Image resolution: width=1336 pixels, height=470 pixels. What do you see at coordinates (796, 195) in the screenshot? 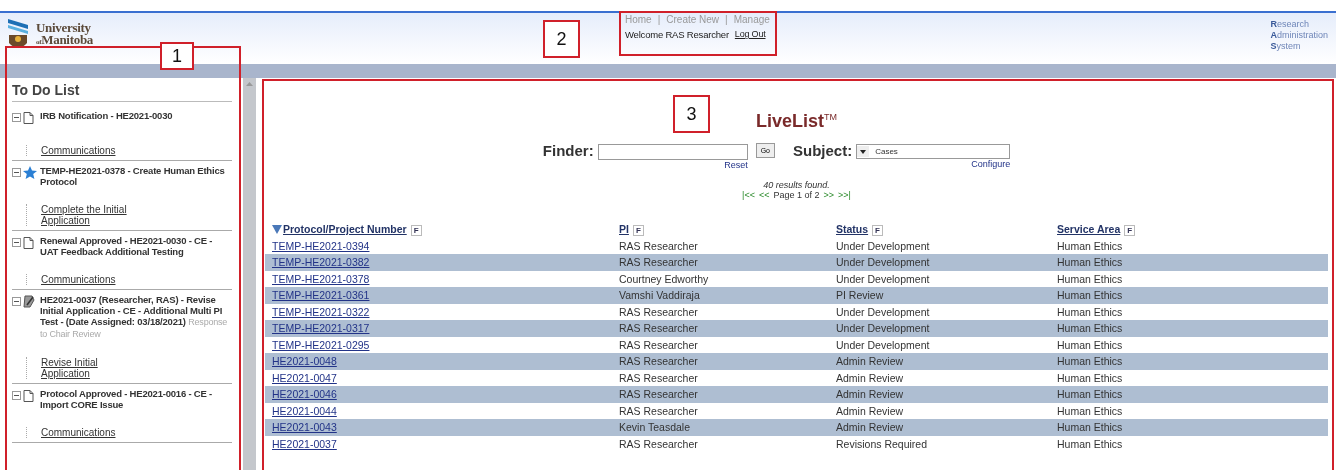
I see `page-indicator: Page 1 of 2` at bounding box center [796, 195].